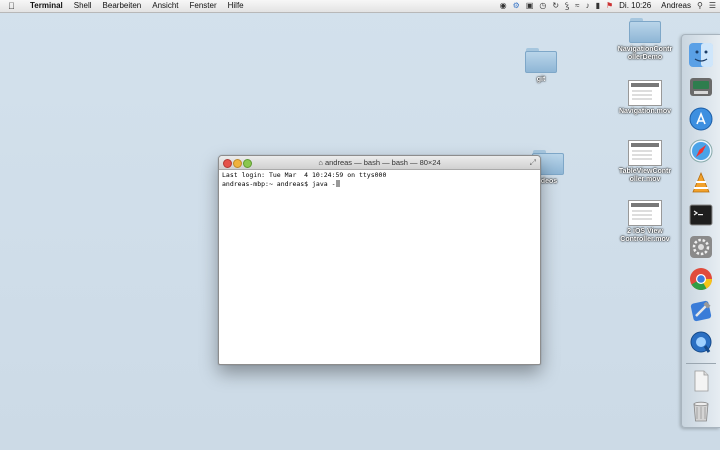  What do you see at coordinates (712, 6) in the screenshot?
I see `notification-list-icon: ☰` at bounding box center [712, 6].